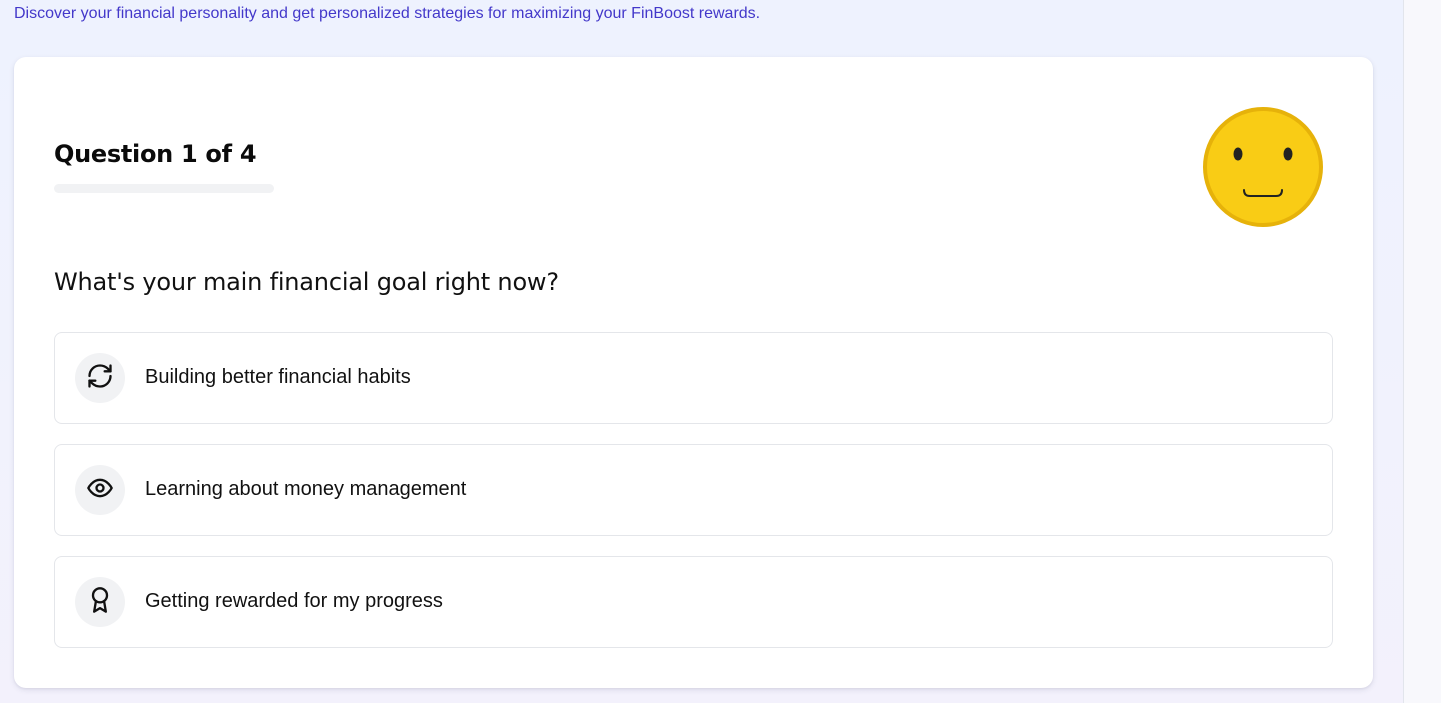 This screenshot has width=1441, height=703. Describe the element at coordinates (164, 188) in the screenshot. I see `quiz-progress-bar` at that location.